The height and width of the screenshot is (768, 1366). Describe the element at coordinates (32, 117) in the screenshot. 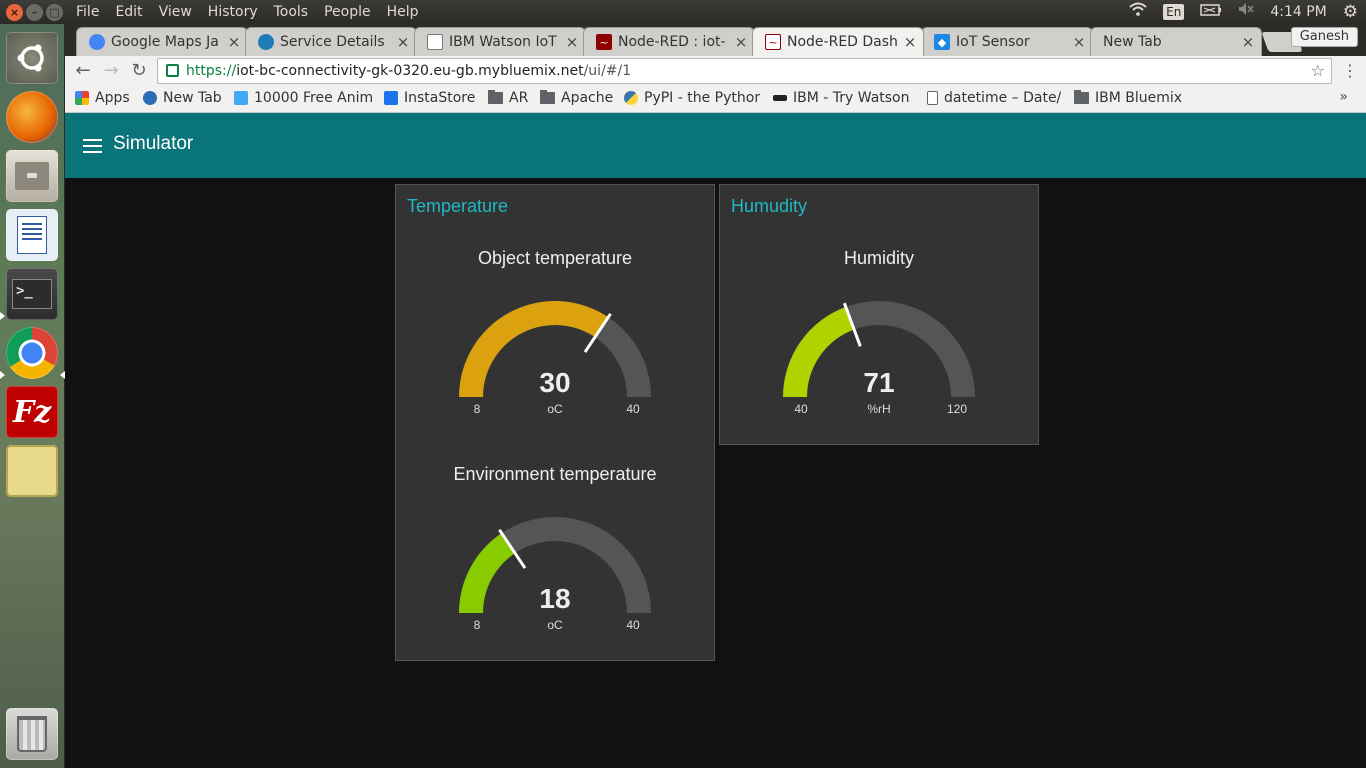

I see `firefox-icon` at that location.